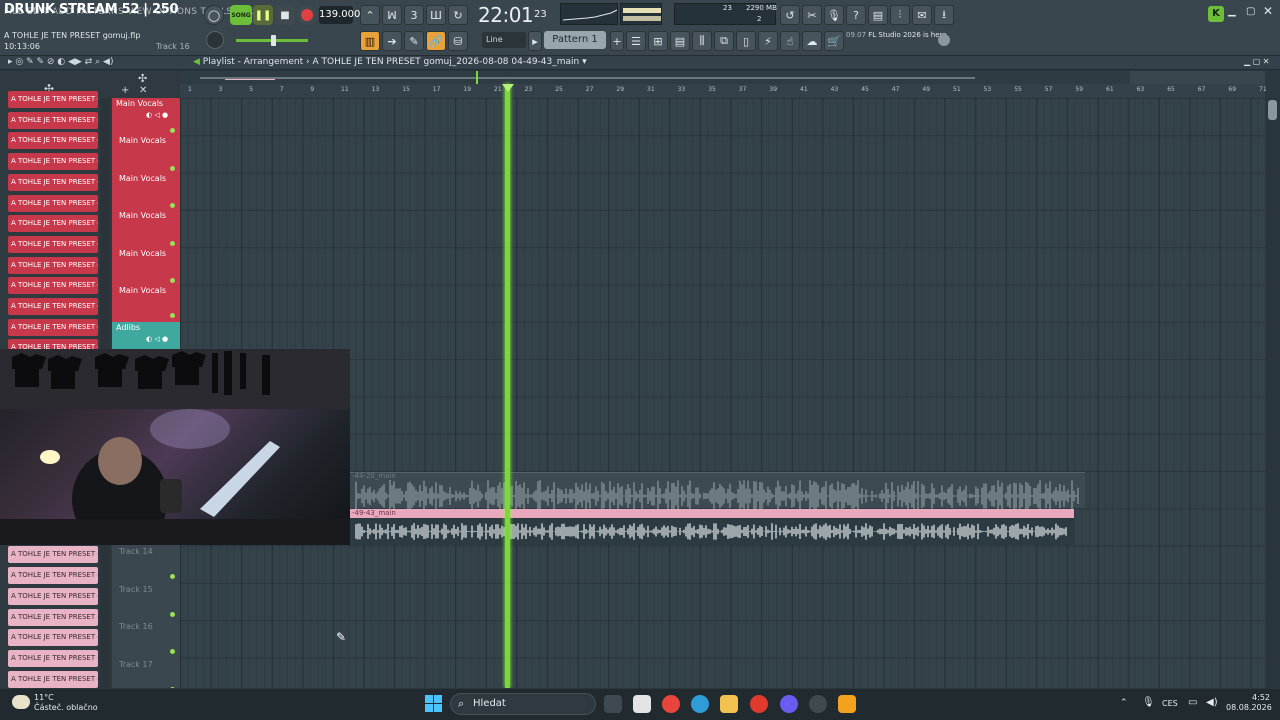  What do you see at coordinates (339, 15) in the screenshot?
I see `tempo-display: 139.000` at bounding box center [339, 15].